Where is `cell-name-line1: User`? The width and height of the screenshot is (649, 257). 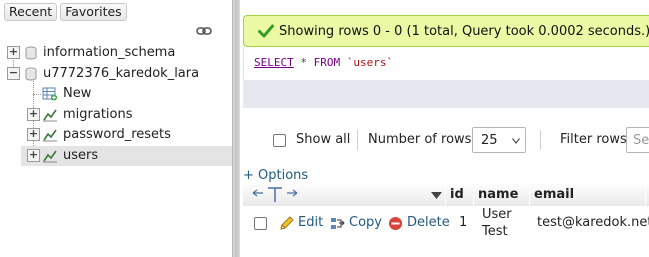 cell-name-line1: User is located at coordinates (497, 214).